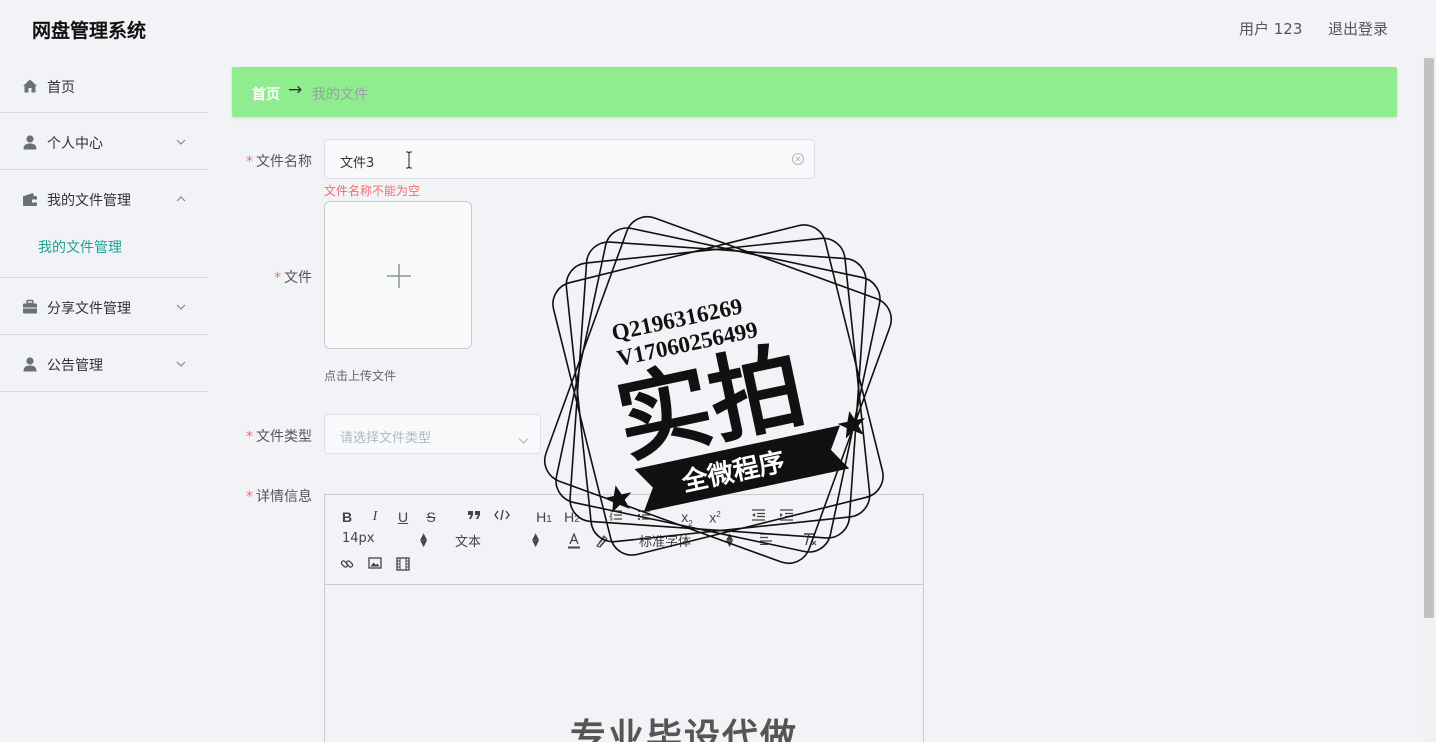  What do you see at coordinates (75, 144) in the screenshot?
I see `sidebar-item-label: 个人中心` at bounding box center [75, 144].